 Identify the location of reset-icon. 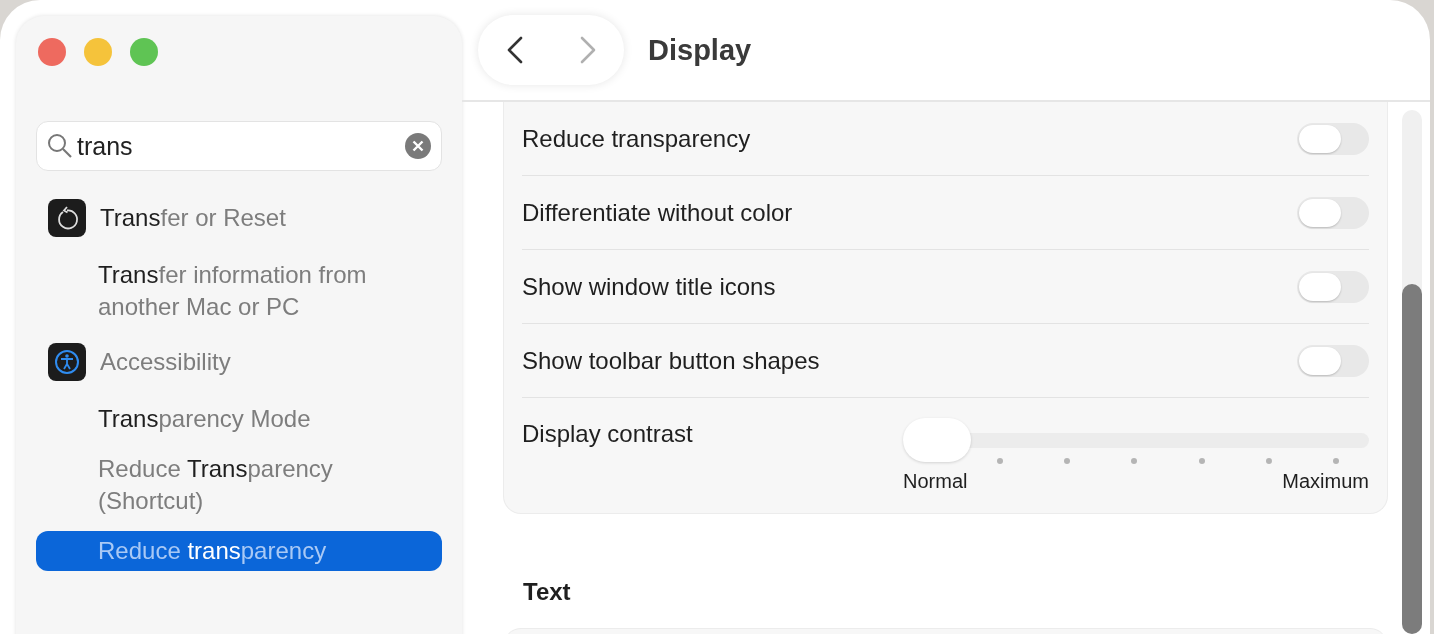
(67, 218).